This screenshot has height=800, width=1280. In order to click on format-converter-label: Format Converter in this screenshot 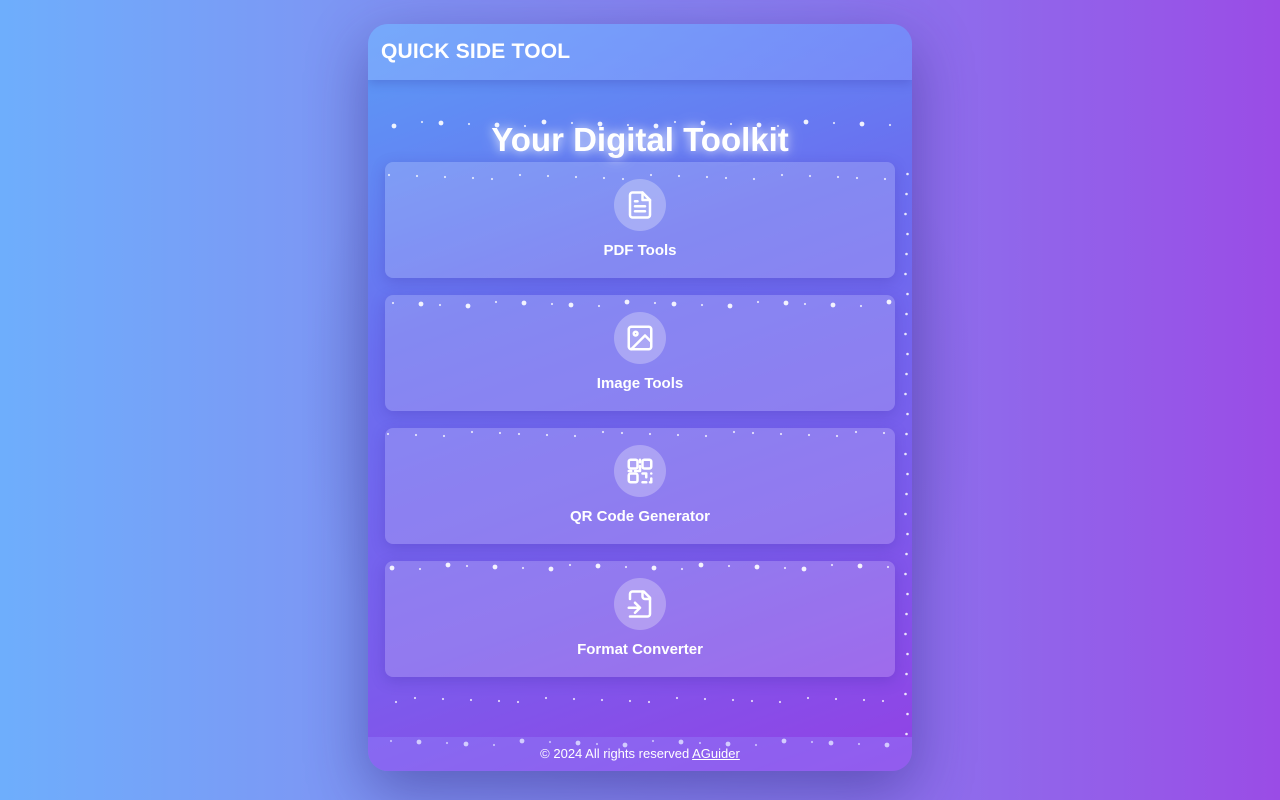, I will do `click(640, 649)`.